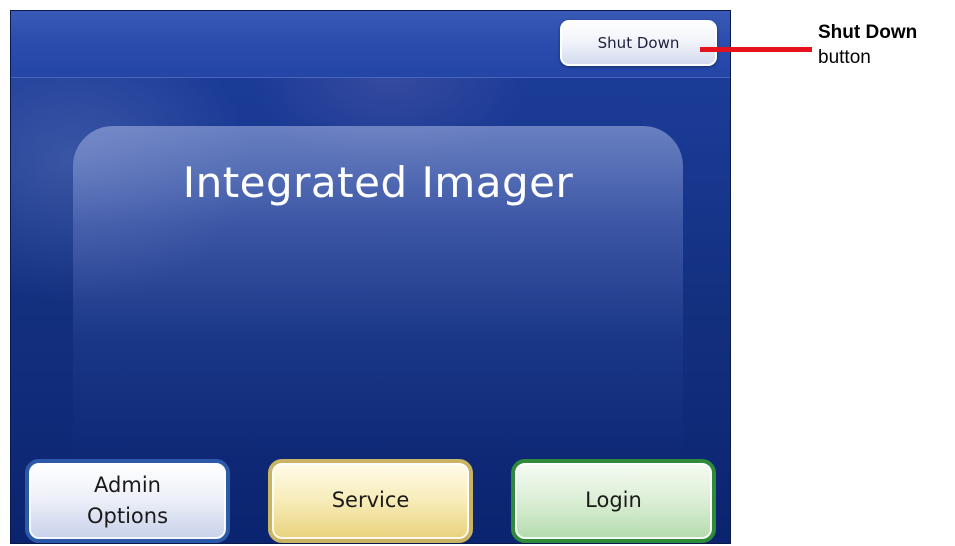 Image resolution: width=955 pixels, height=546 pixels. I want to click on service-label: Service, so click(370, 500).